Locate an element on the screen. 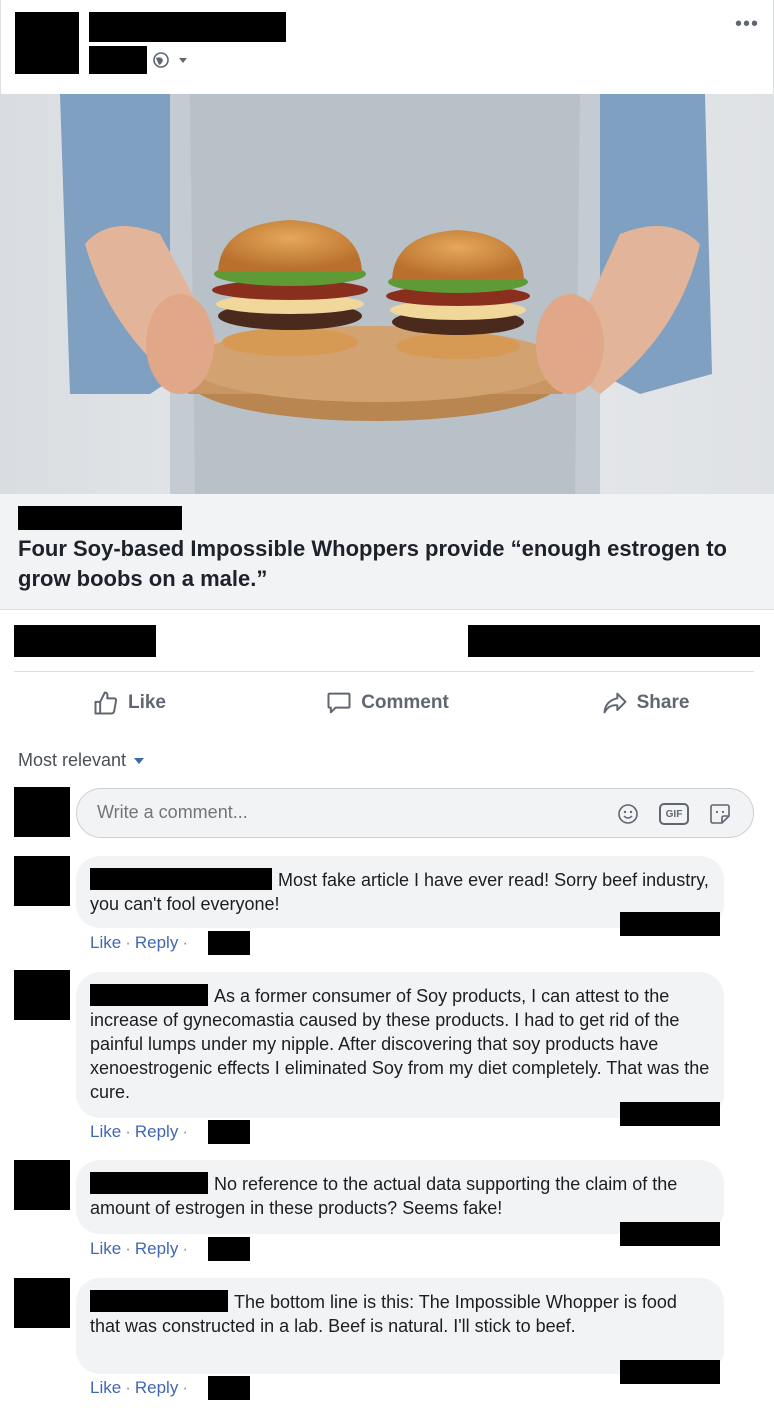  action-bar: Like Comment Share is located at coordinates (387, 703).